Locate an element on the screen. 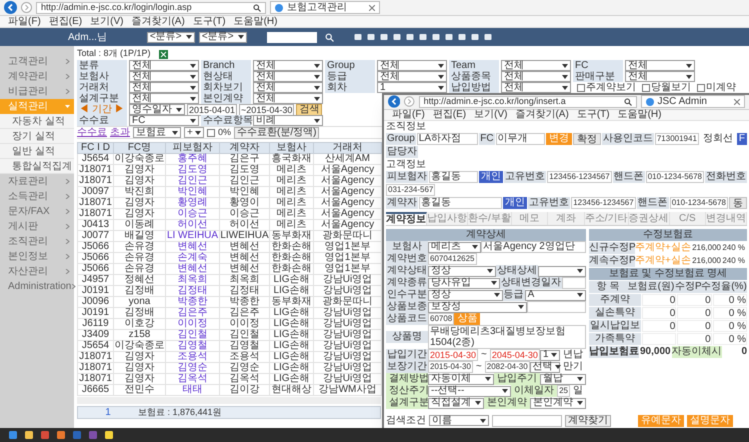  menu-item: 편집(E) is located at coordinates (449, 115).